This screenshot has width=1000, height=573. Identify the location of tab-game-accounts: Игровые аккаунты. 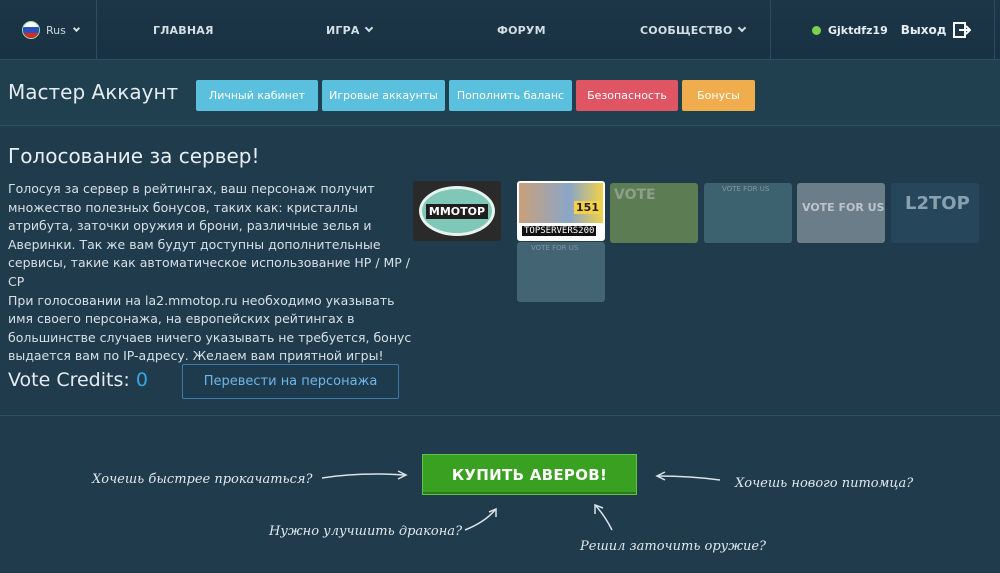
(383, 95).